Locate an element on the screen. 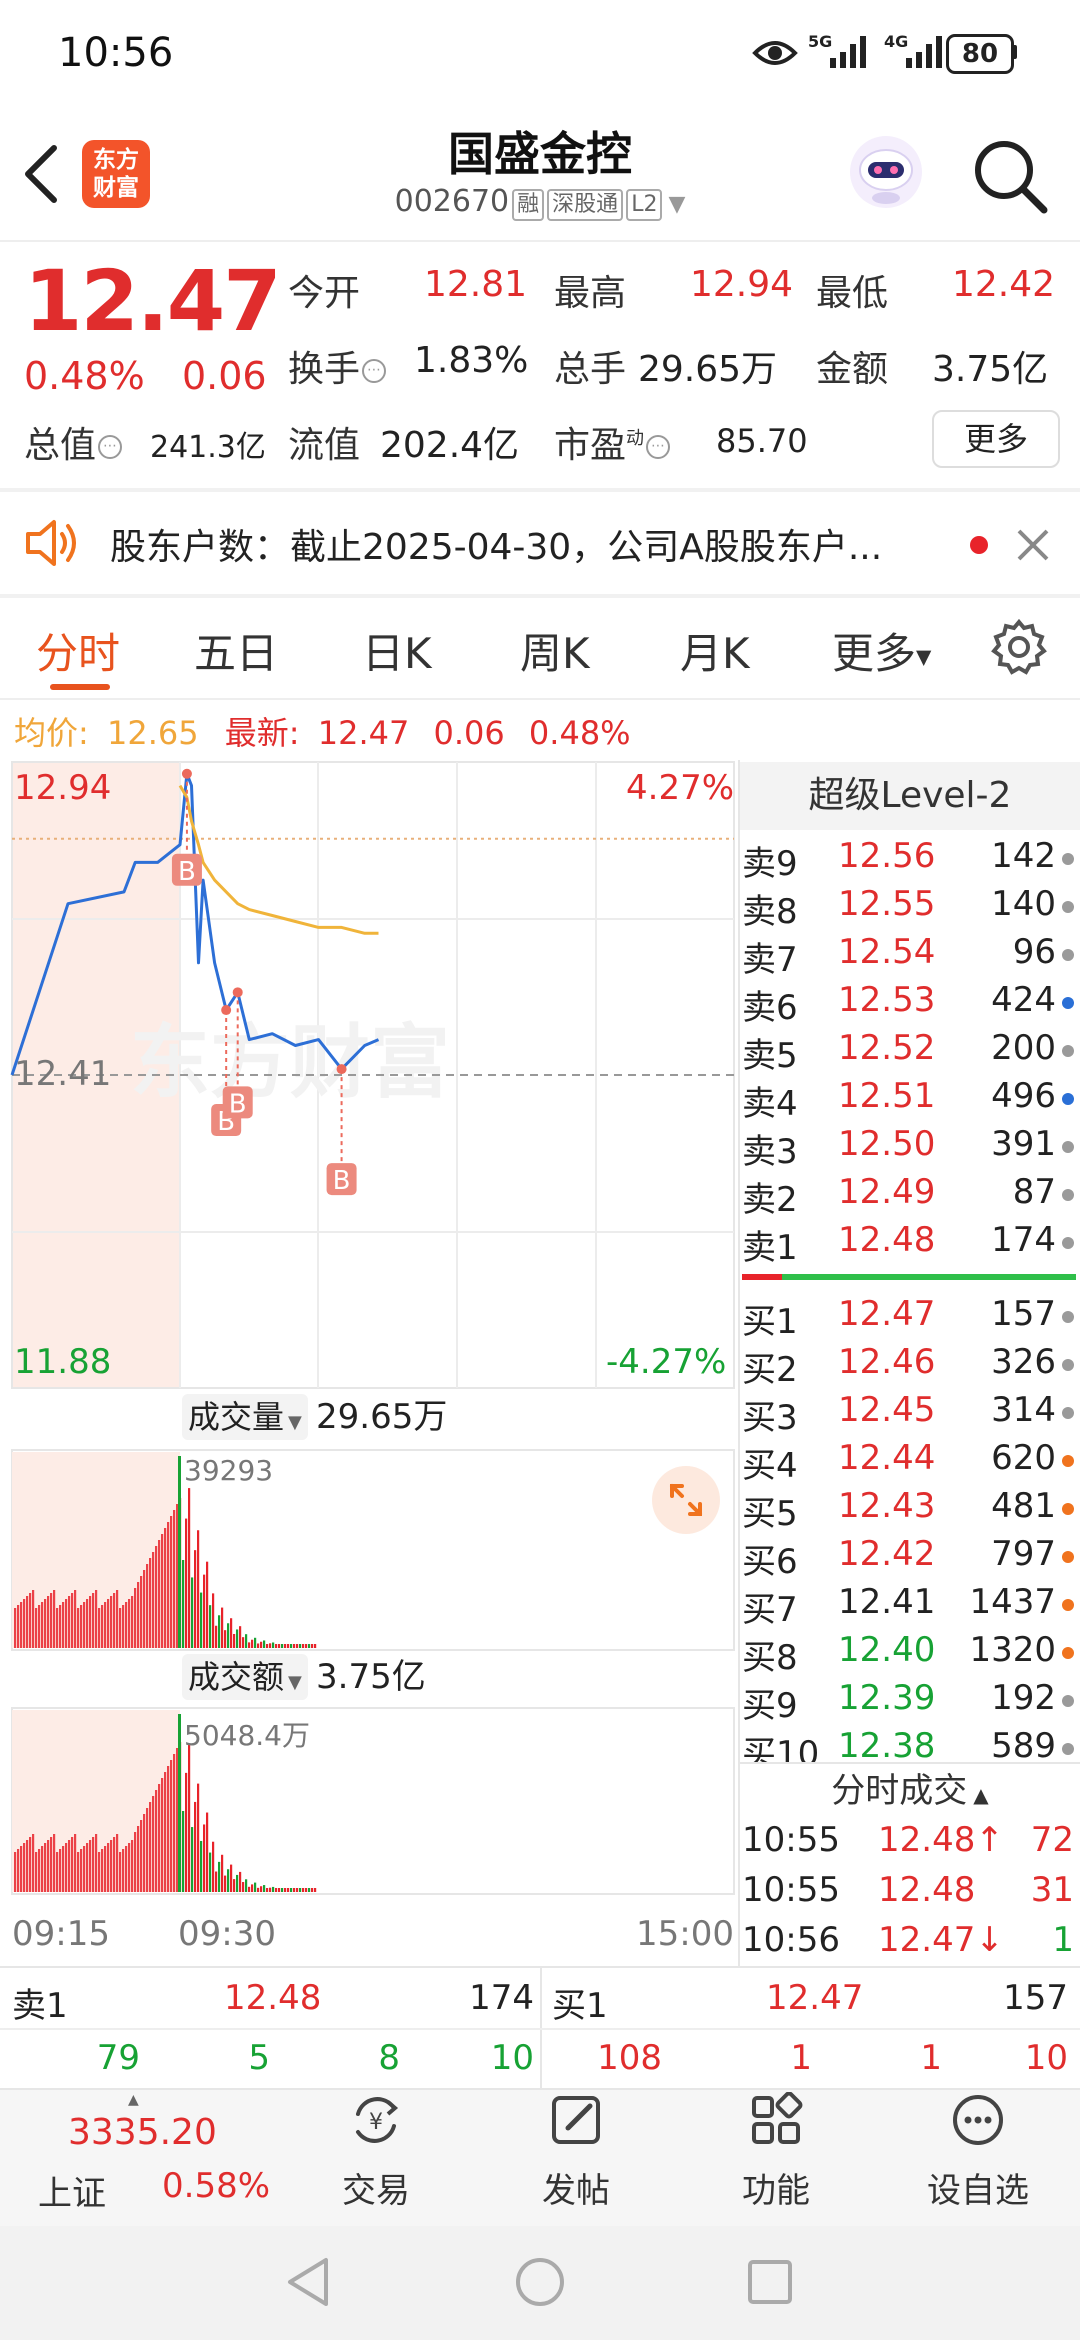 The width and height of the screenshot is (1080, 2340). order-price: 12.46 is located at coordinates (887, 1362).